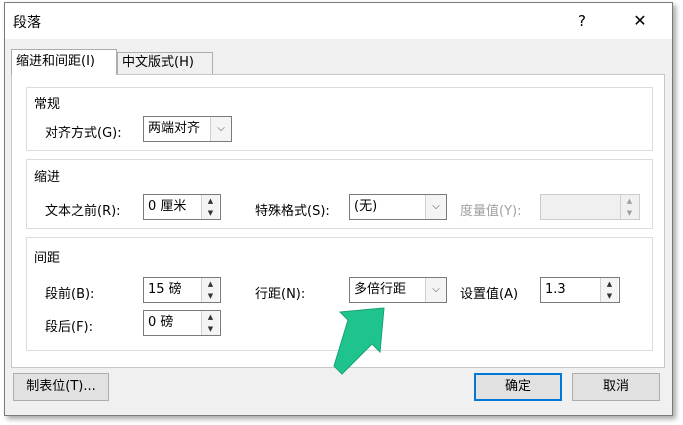 This screenshot has width=683, height=425. I want to click on line-spacing-value: 多倍行距, so click(380, 289).